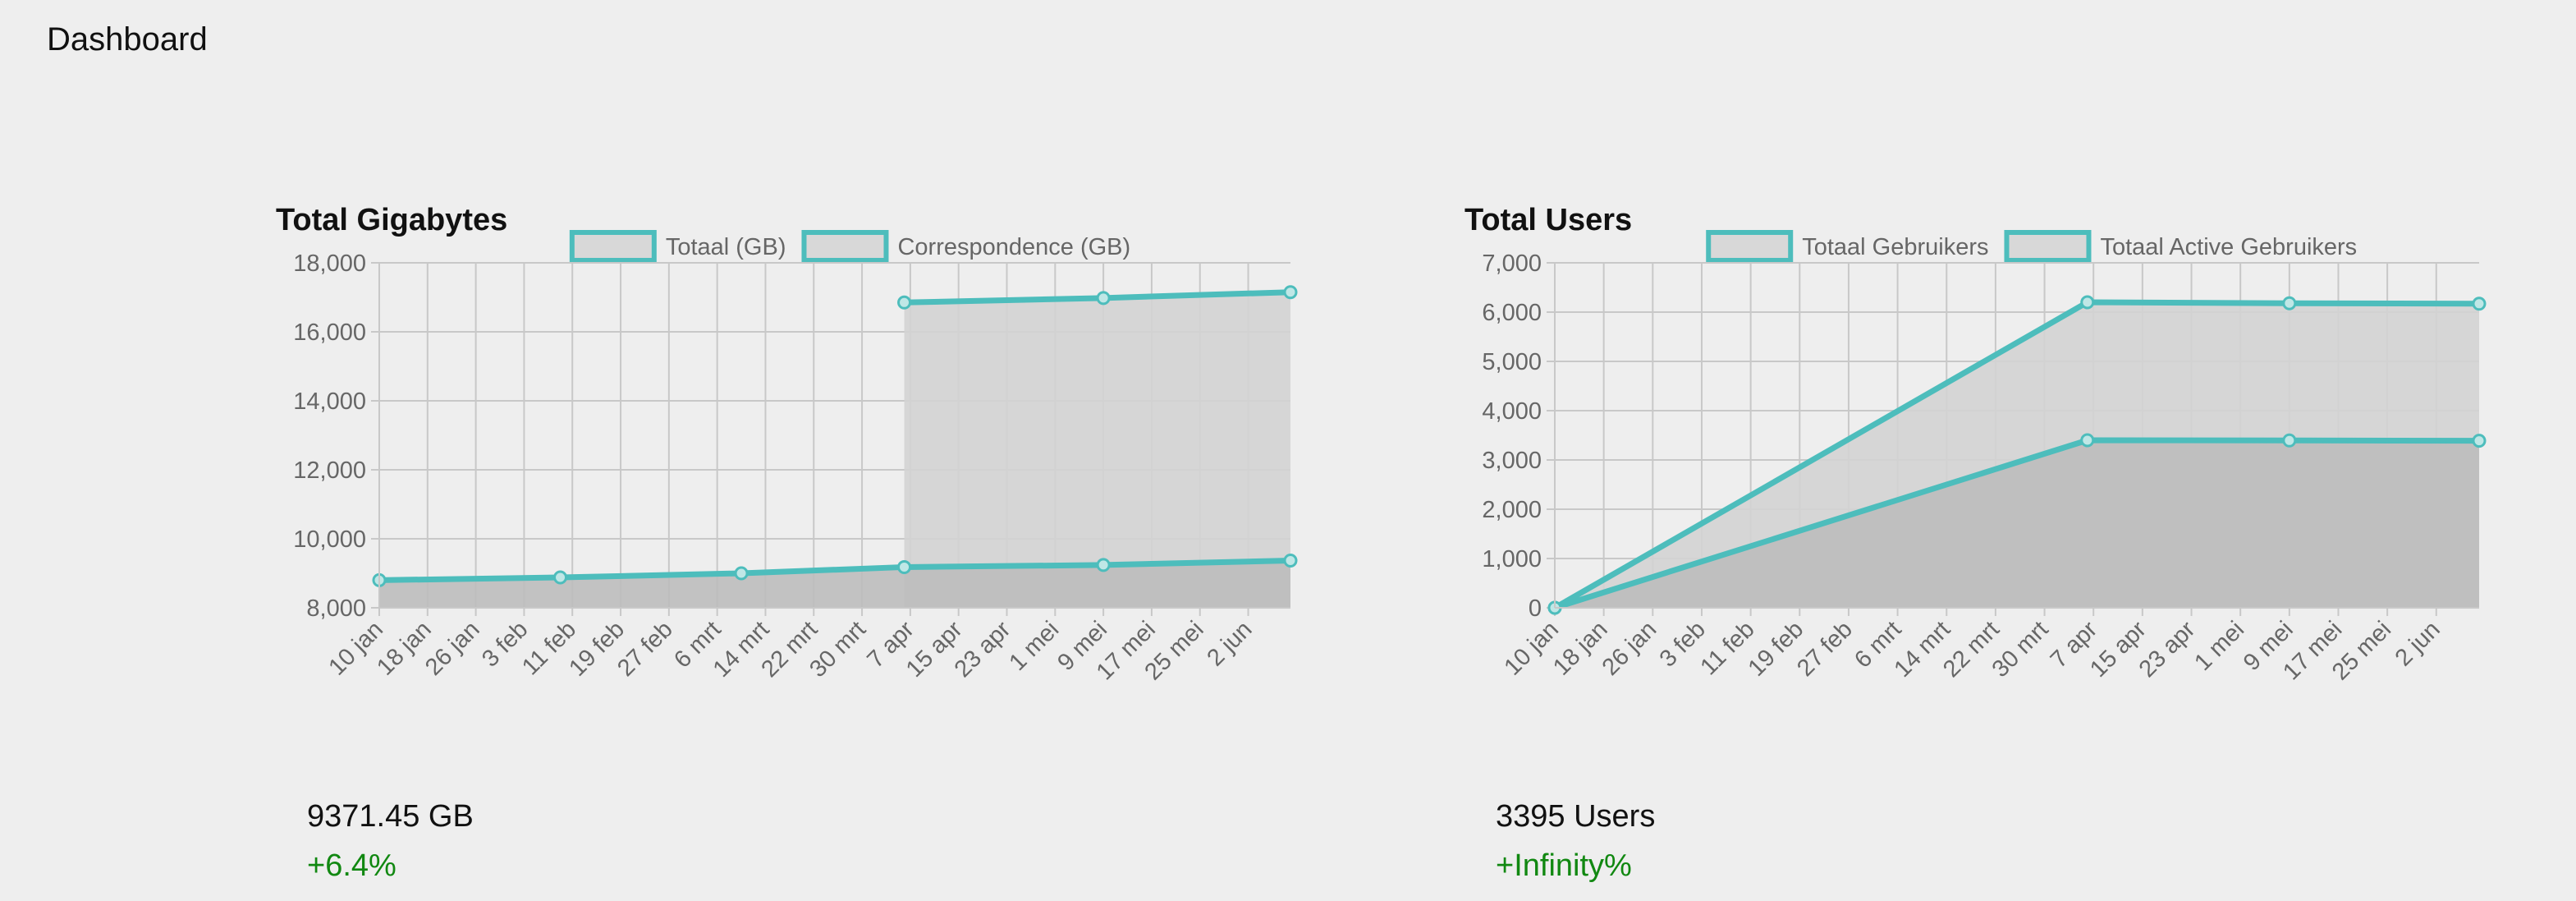  I want to click on legend-item: Totaal Active Gebruikers, so click(2180, 247).